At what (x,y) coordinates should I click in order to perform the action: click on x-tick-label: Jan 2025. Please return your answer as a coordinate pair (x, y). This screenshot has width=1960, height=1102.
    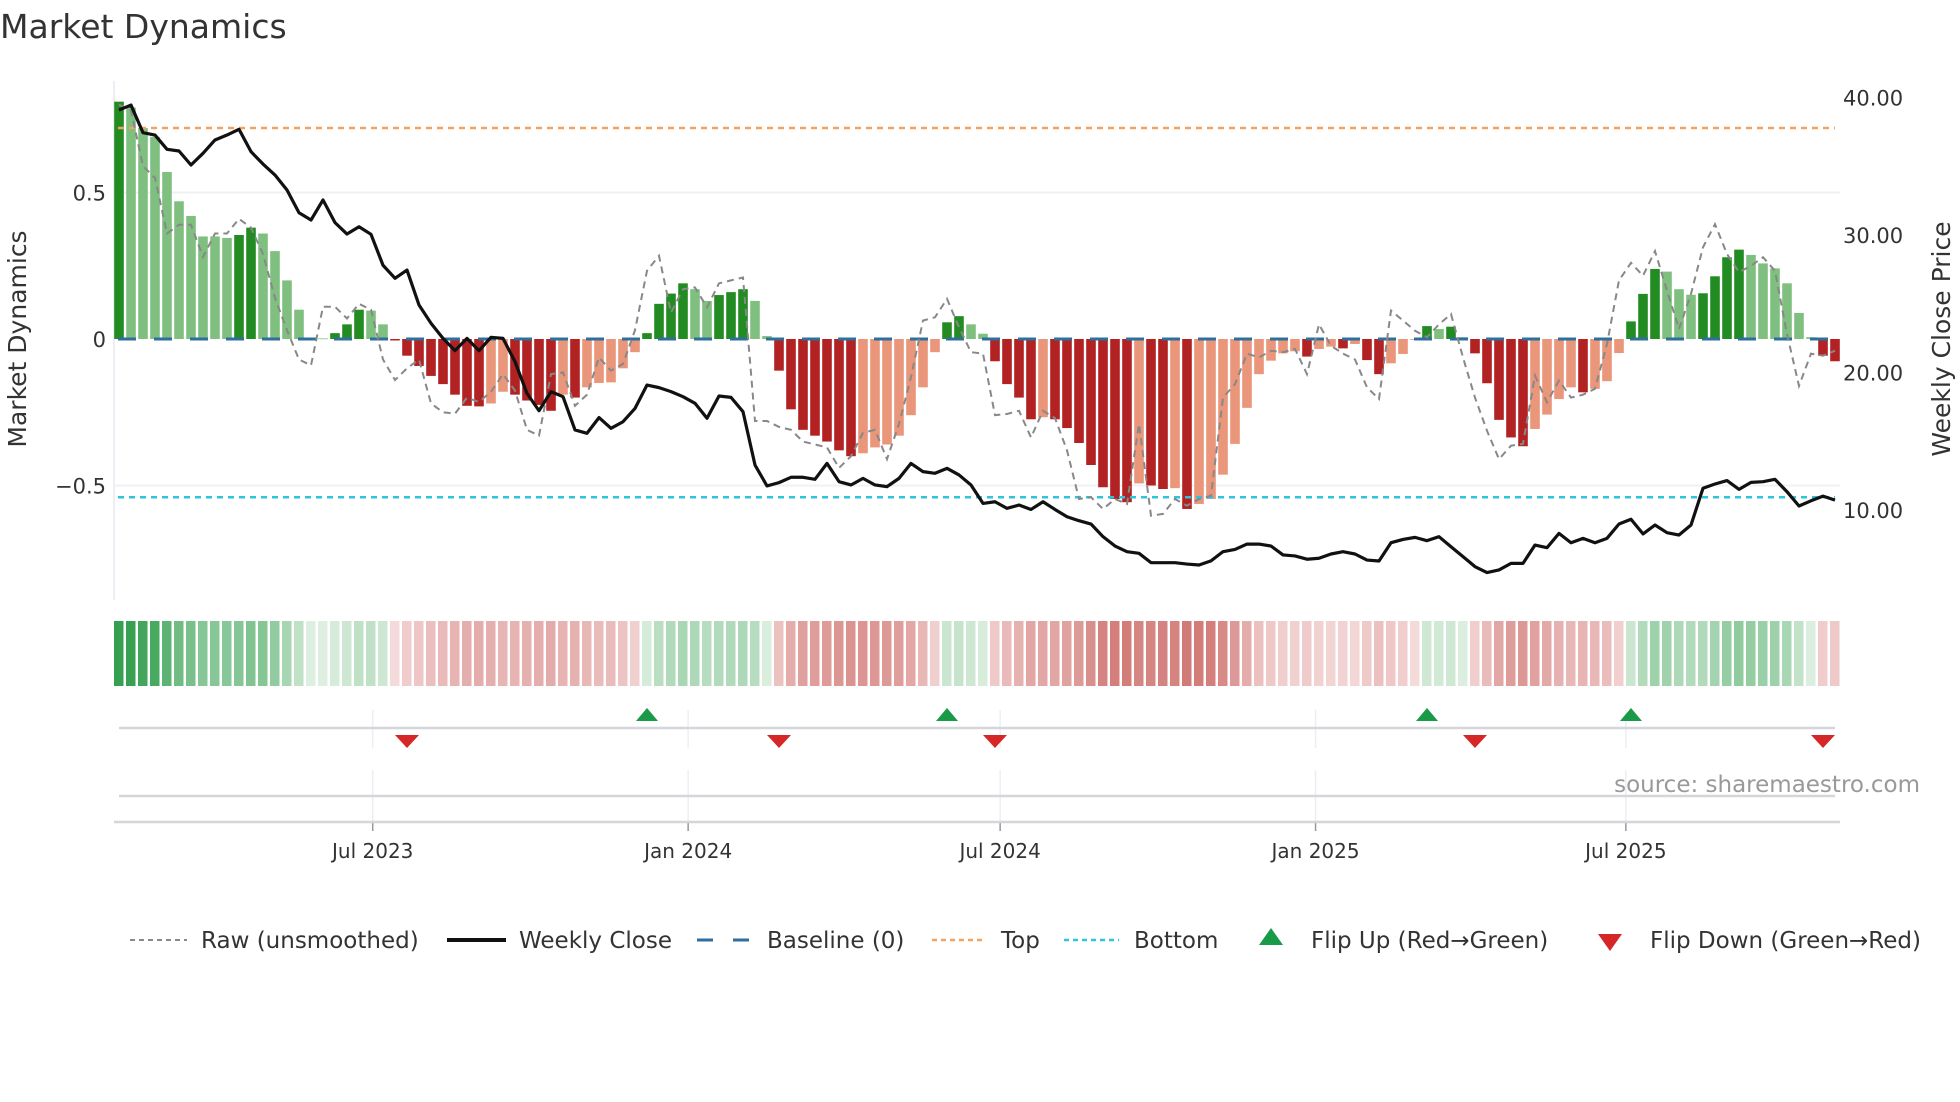
    Looking at the image, I should click on (1315, 851).